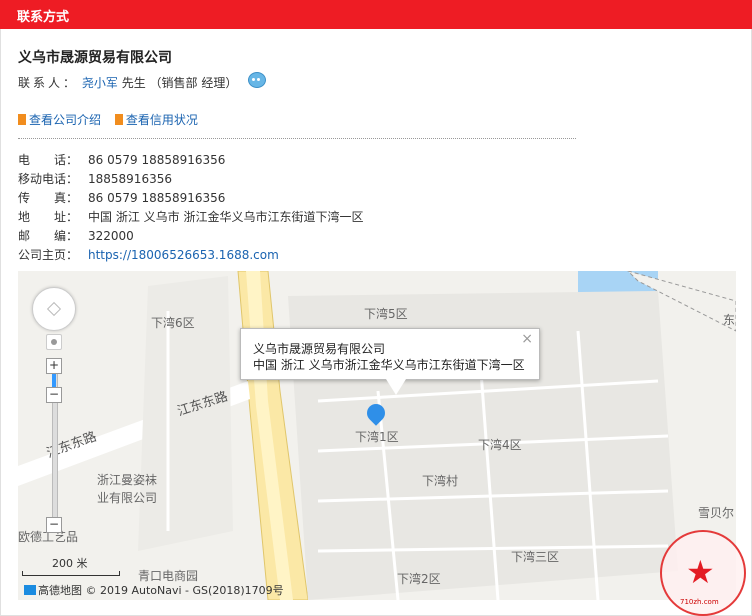 The image size is (752, 616). I want to click on popup-pointer, so click(396, 387).